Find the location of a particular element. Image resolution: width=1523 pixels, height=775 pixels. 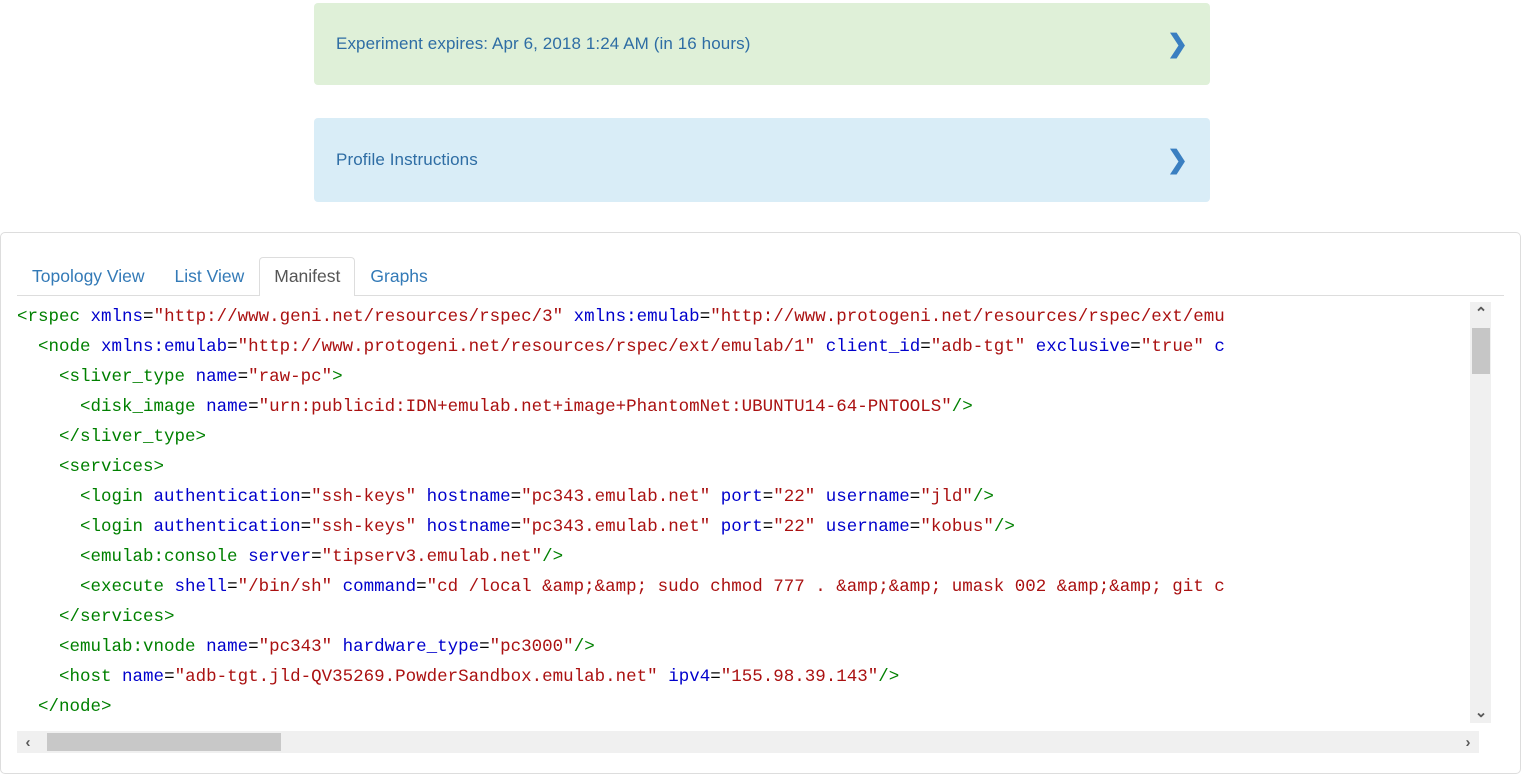

scroll-right-icon: › is located at coordinates (1468, 742).